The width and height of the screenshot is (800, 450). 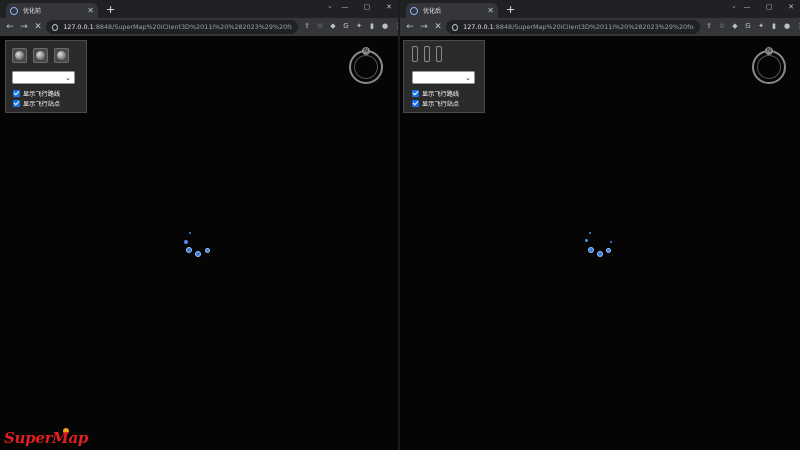 What do you see at coordinates (452, 10) in the screenshot?
I see `tab-active: 优化后 ✕` at bounding box center [452, 10].